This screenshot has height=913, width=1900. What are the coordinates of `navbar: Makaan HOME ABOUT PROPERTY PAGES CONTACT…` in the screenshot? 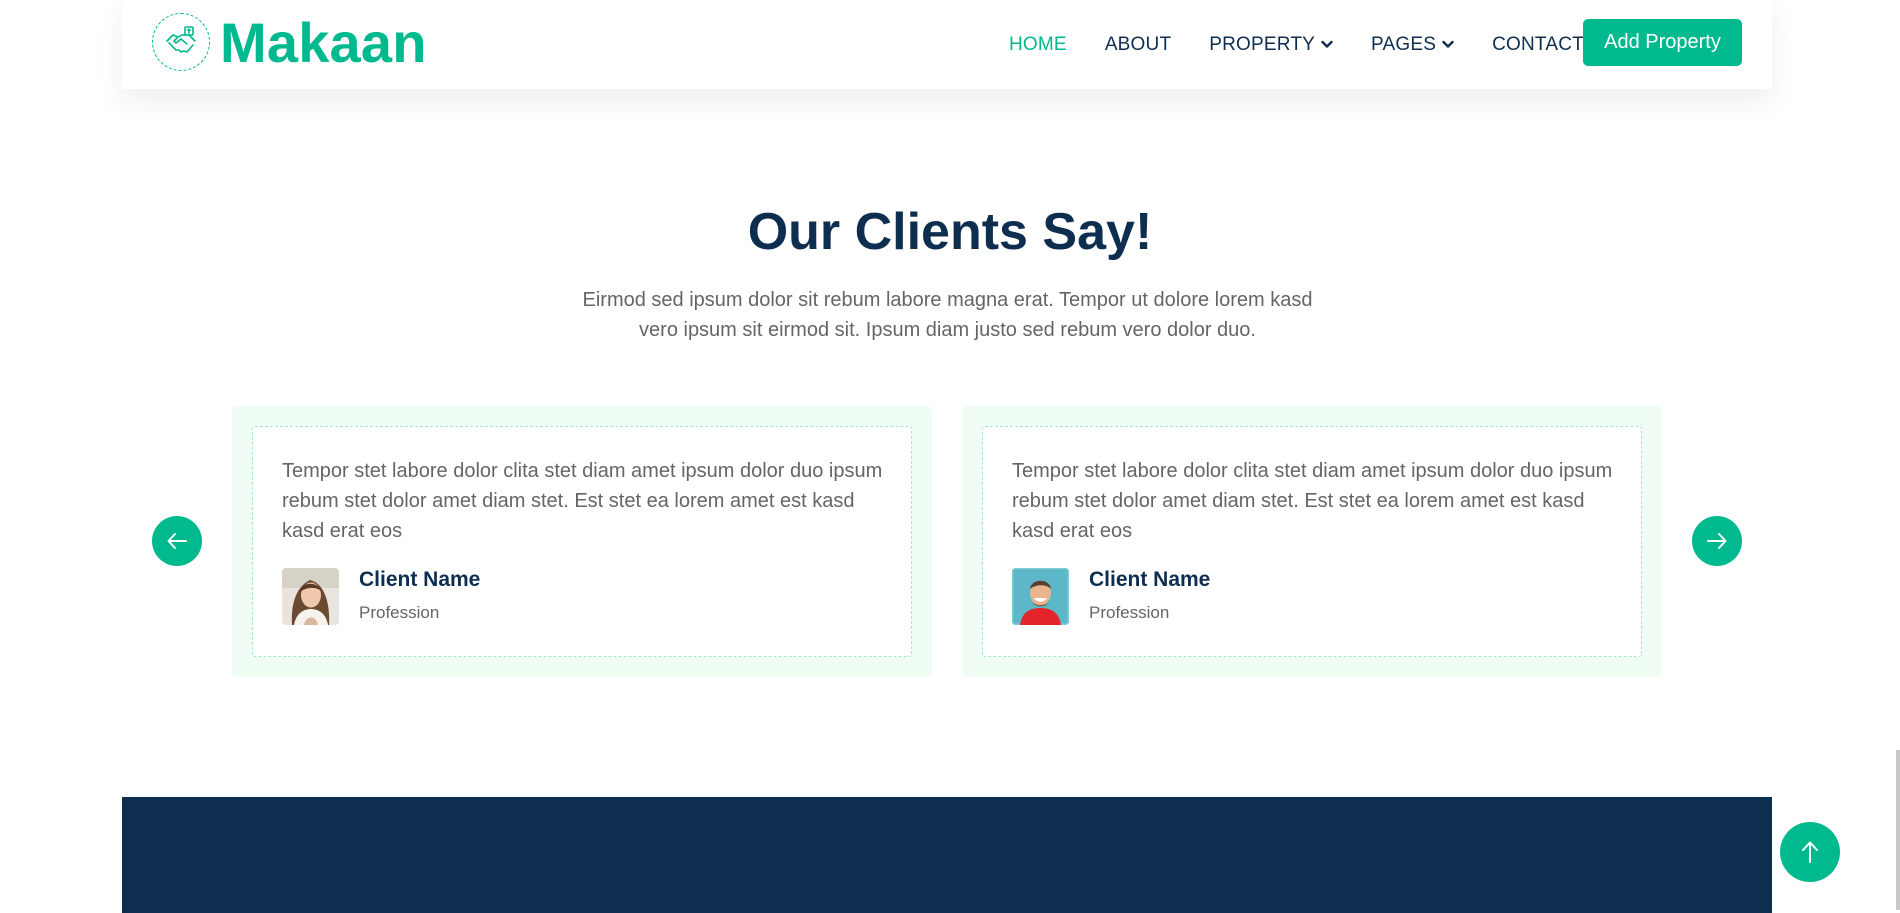 It's located at (947, 44).